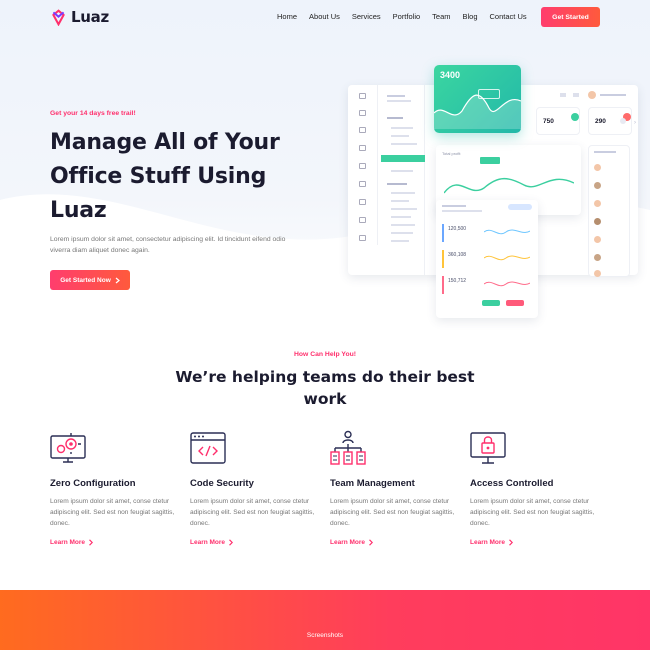  What do you see at coordinates (325, 354) in the screenshot?
I see `services-kicker: How Can Help You!` at bounding box center [325, 354].